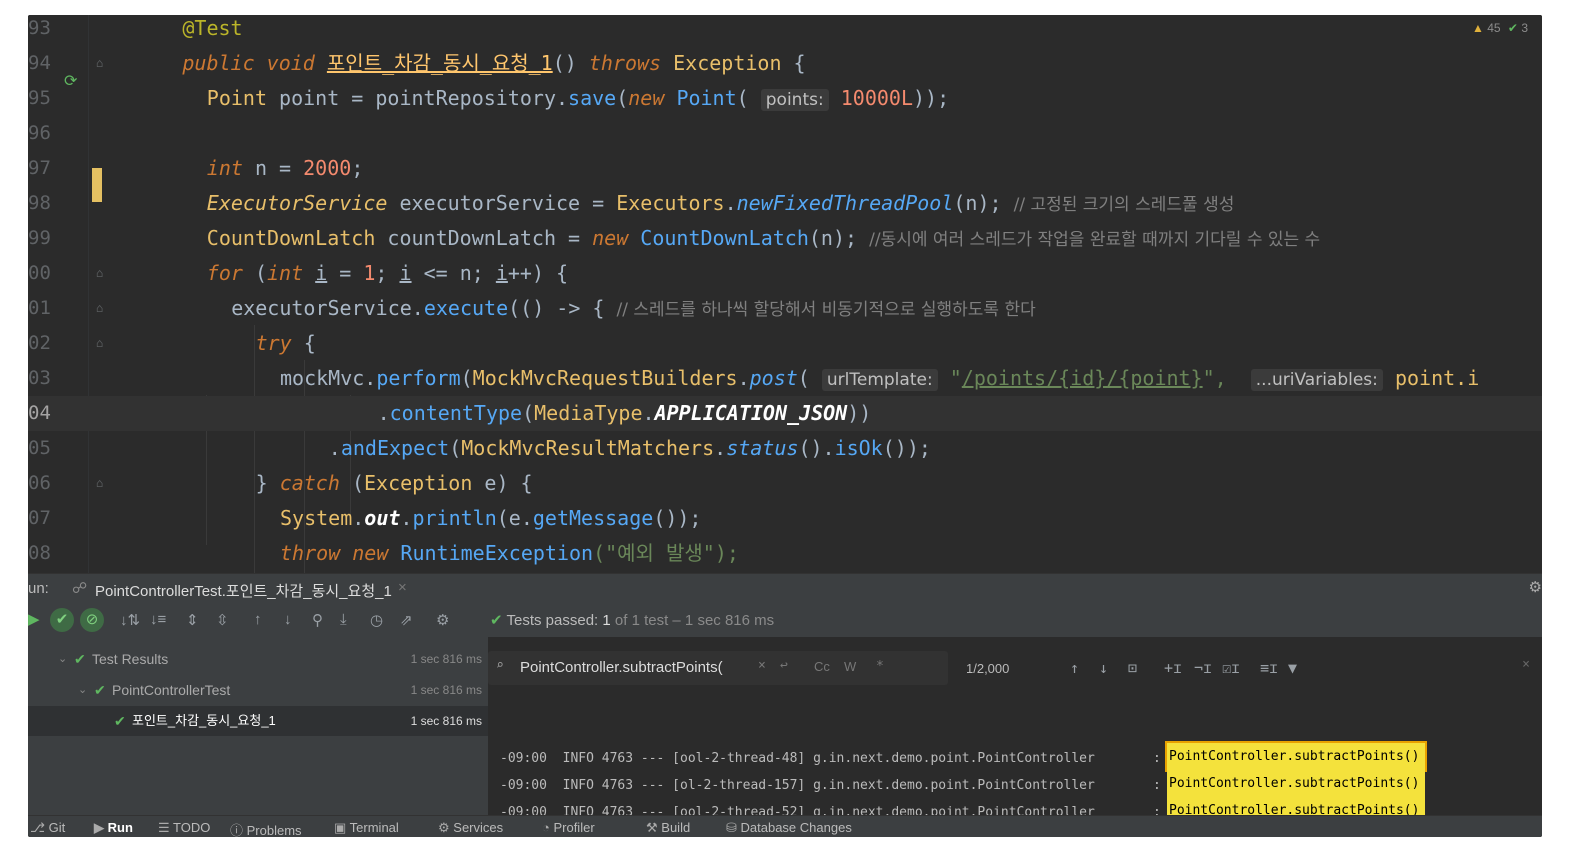 The width and height of the screenshot is (1574, 868). Describe the element at coordinates (593, 518) in the screenshot. I see `code-token: getMessage` at that location.